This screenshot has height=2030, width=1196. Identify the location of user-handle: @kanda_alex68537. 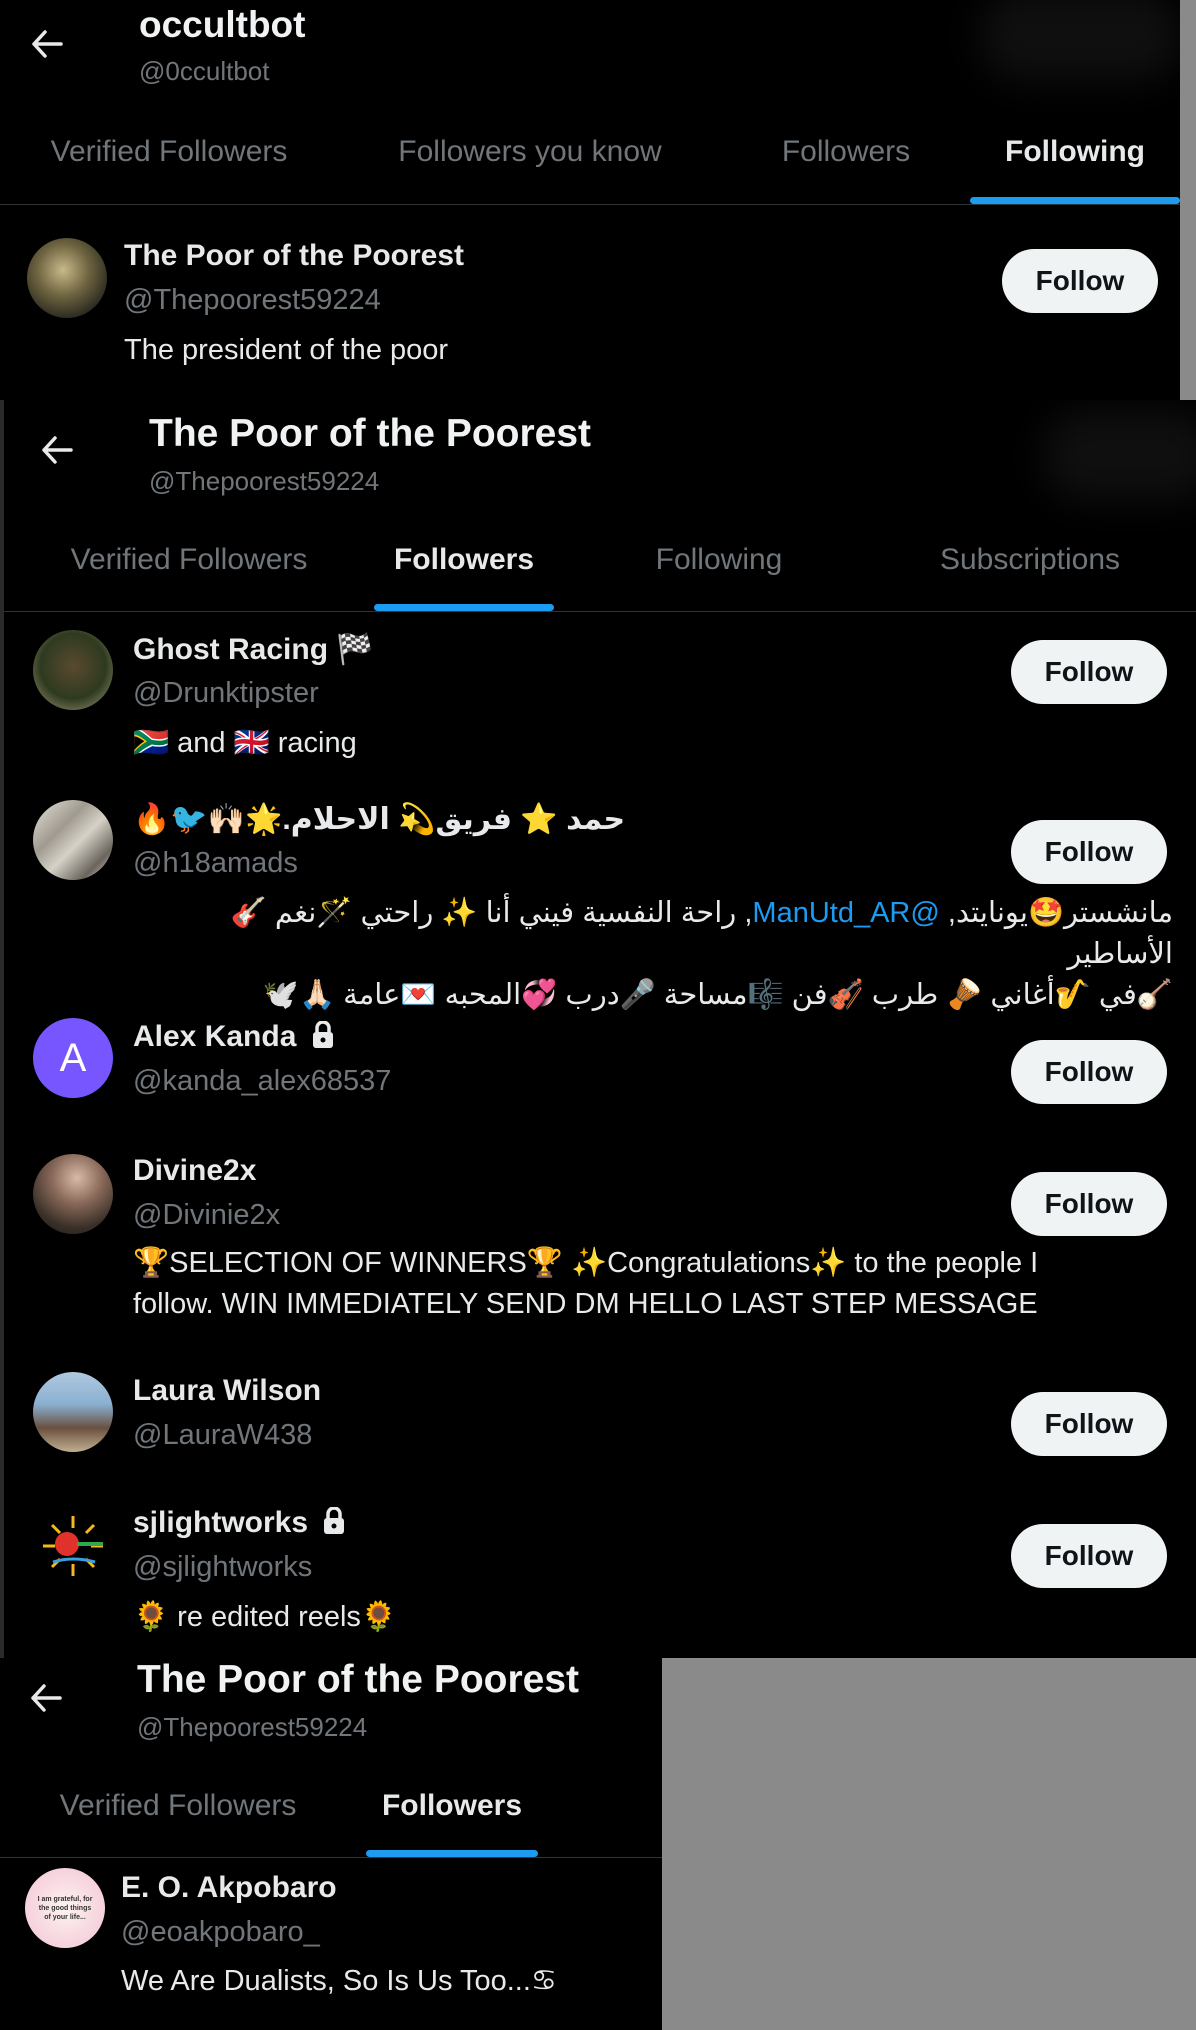
(262, 1081).